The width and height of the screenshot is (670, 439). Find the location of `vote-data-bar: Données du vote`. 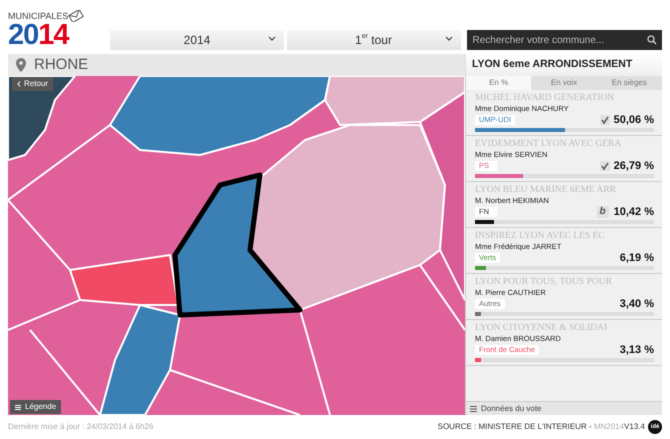

vote-data-bar: Données du vote is located at coordinates (564, 408).